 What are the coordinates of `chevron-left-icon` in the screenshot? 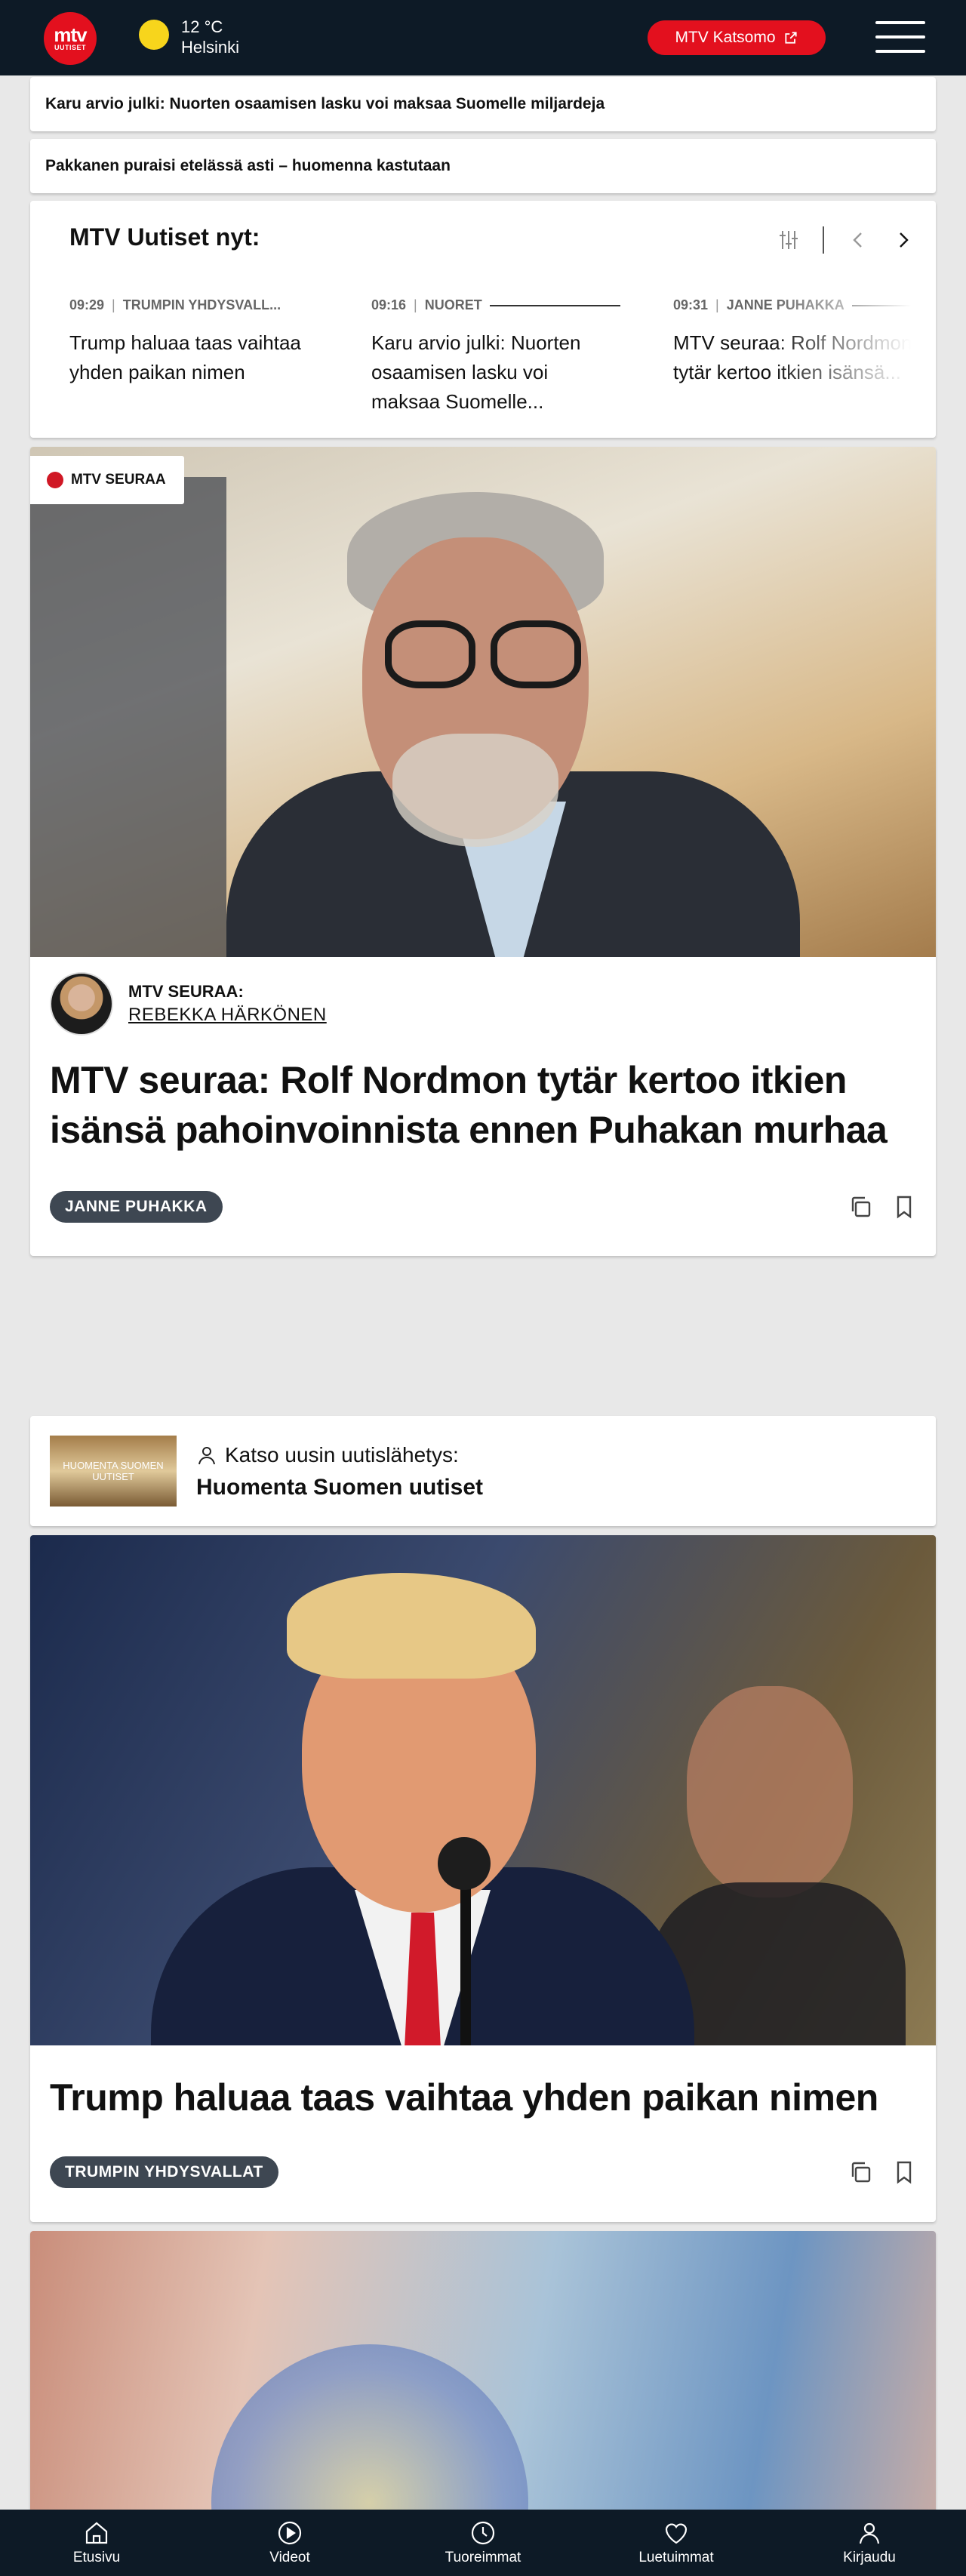 It's located at (858, 240).